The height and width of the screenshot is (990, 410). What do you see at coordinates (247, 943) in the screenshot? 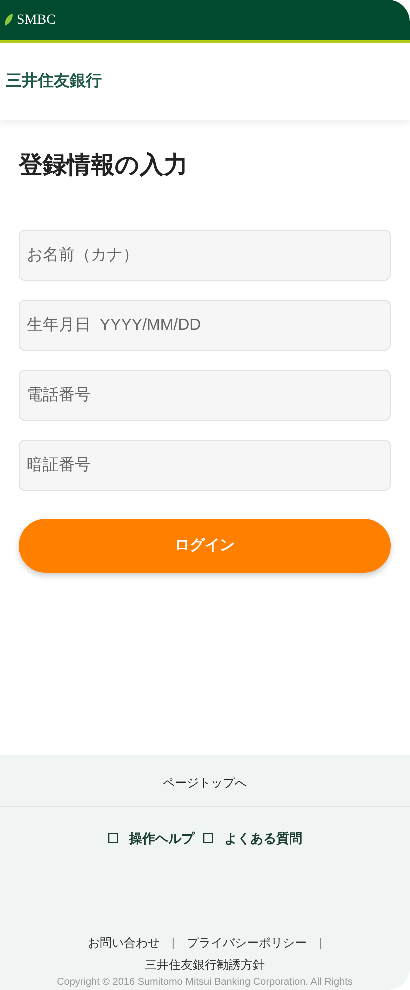
I see `footer-link: プライバシーポリシー` at bounding box center [247, 943].